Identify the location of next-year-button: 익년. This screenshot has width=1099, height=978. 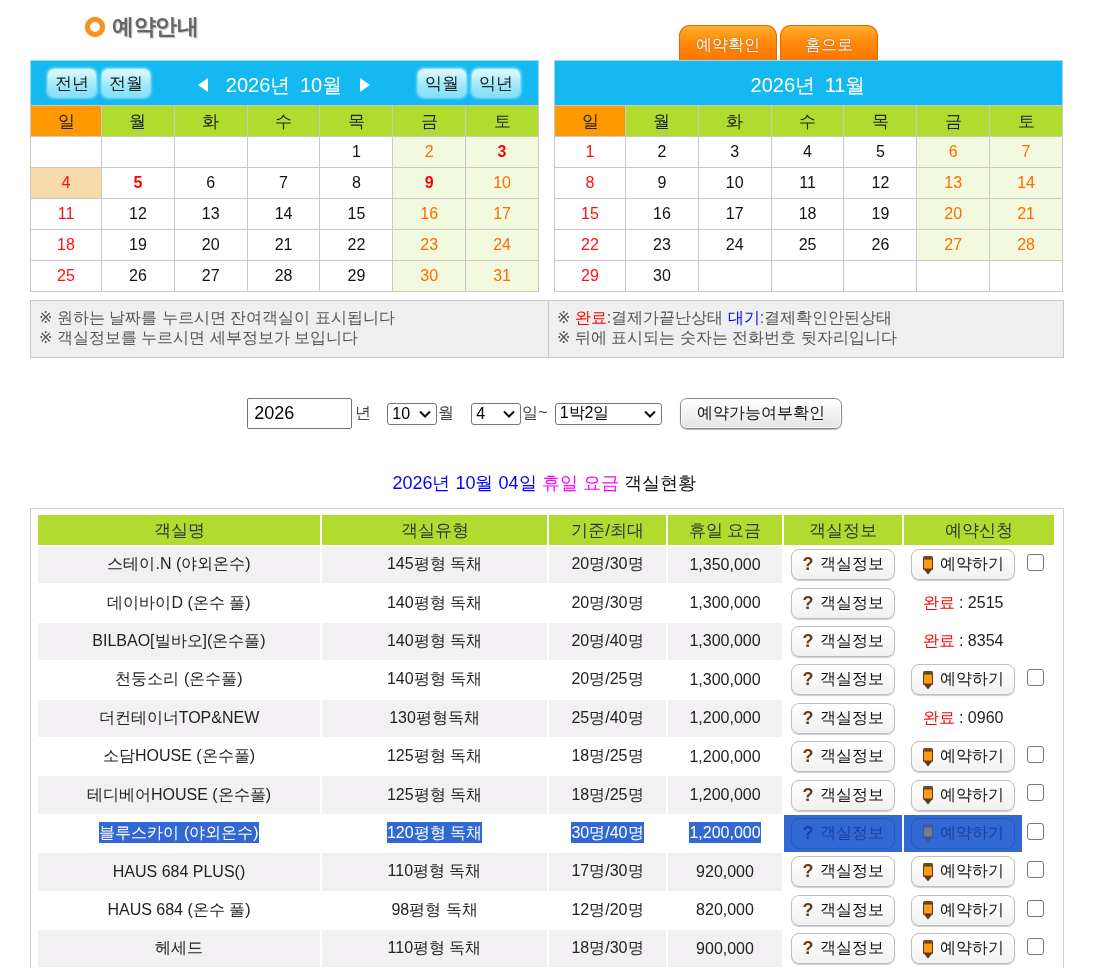
(496, 83).